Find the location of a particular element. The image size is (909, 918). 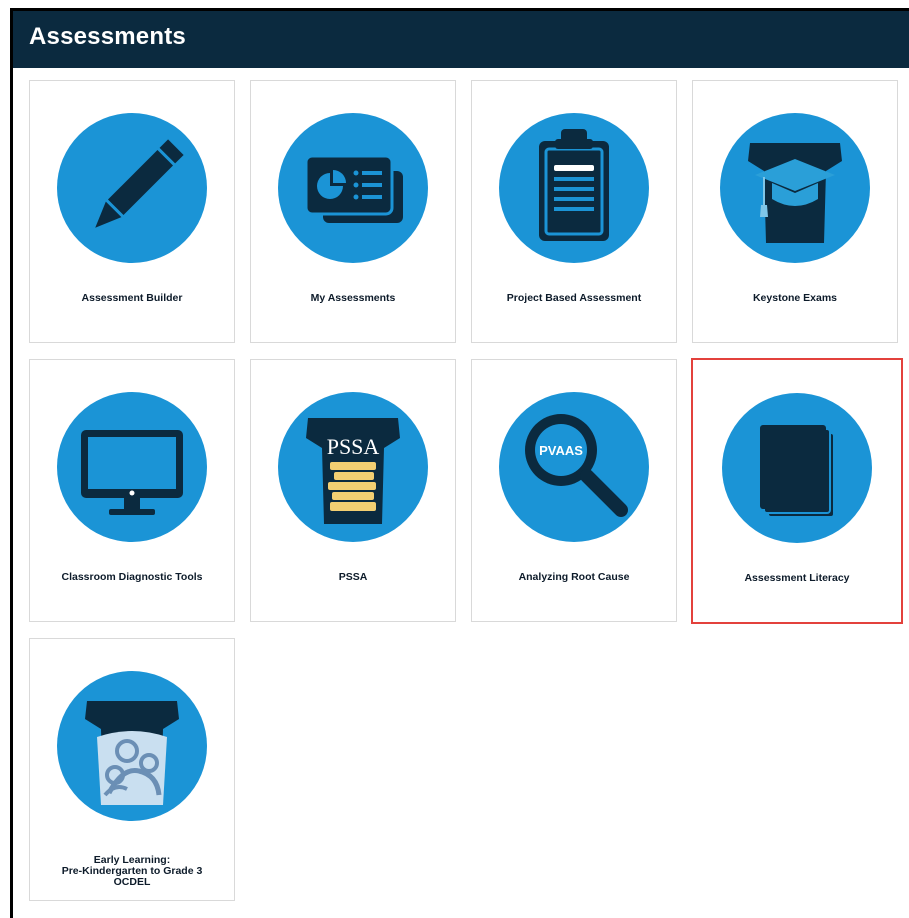

clipboard-icon is located at coordinates (574, 188).